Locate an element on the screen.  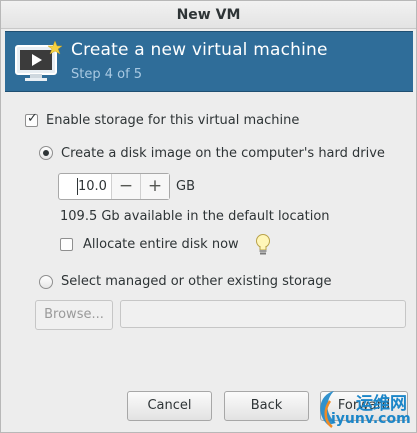
plus-icon: + is located at coordinates (155, 186).